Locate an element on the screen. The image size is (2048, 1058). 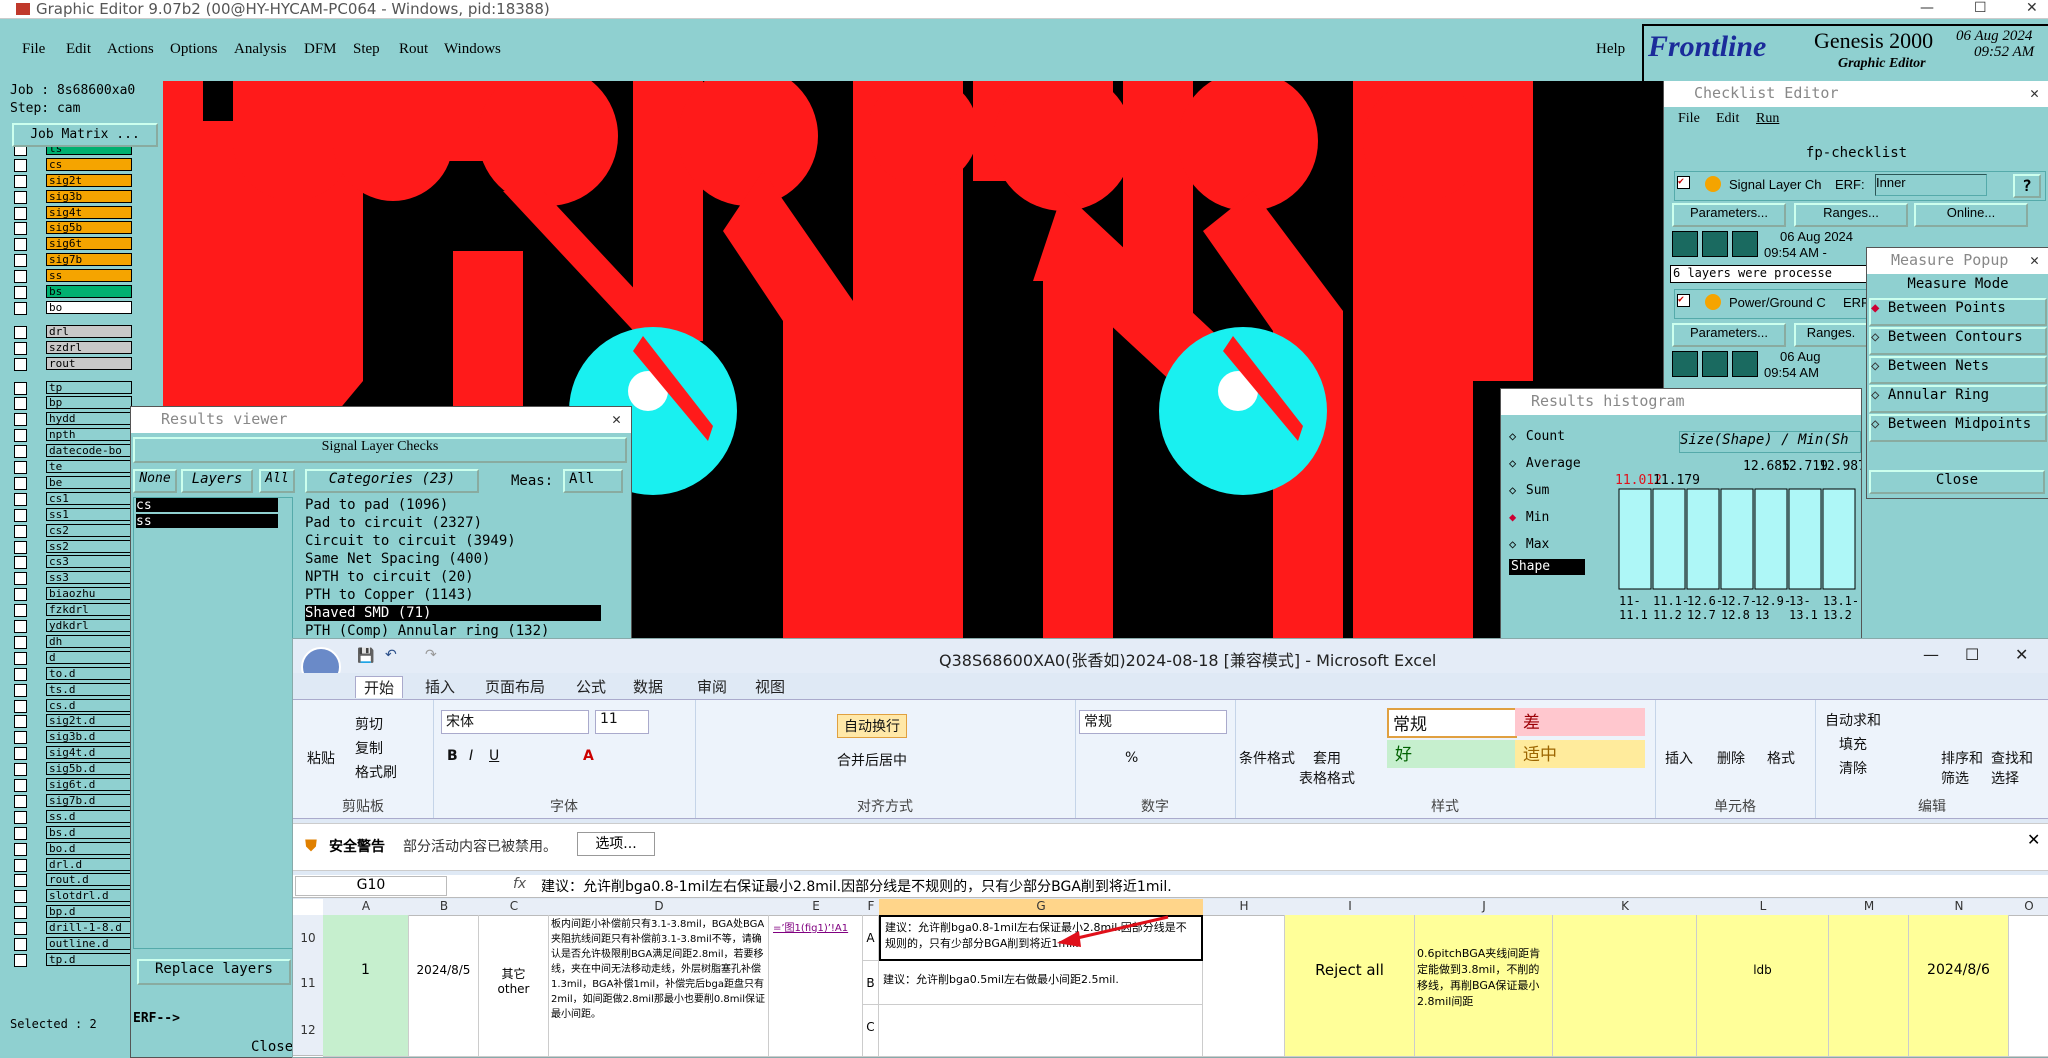
layer-name: datecode-bo is located at coordinates (89, 451).